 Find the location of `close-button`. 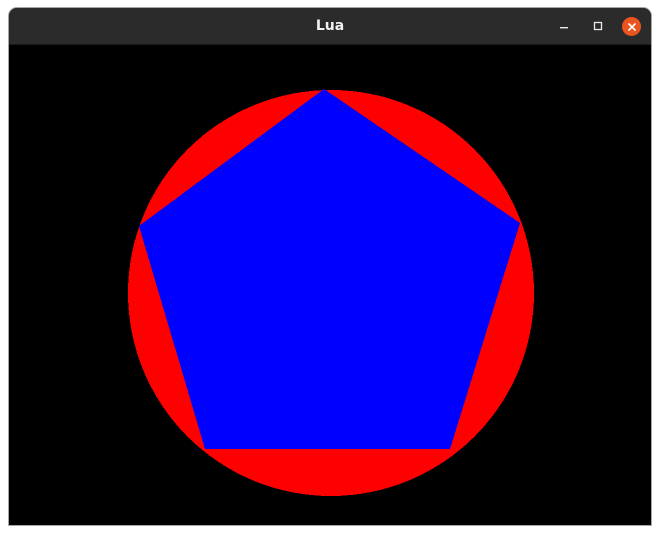

close-button is located at coordinates (631, 26).